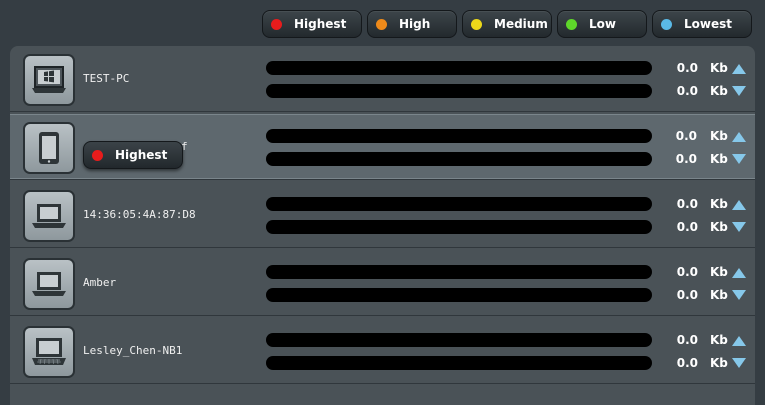 The height and width of the screenshot is (405, 765). What do you see at coordinates (49, 80) in the screenshot?
I see `windows-pc-icon` at bounding box center [49, 80].